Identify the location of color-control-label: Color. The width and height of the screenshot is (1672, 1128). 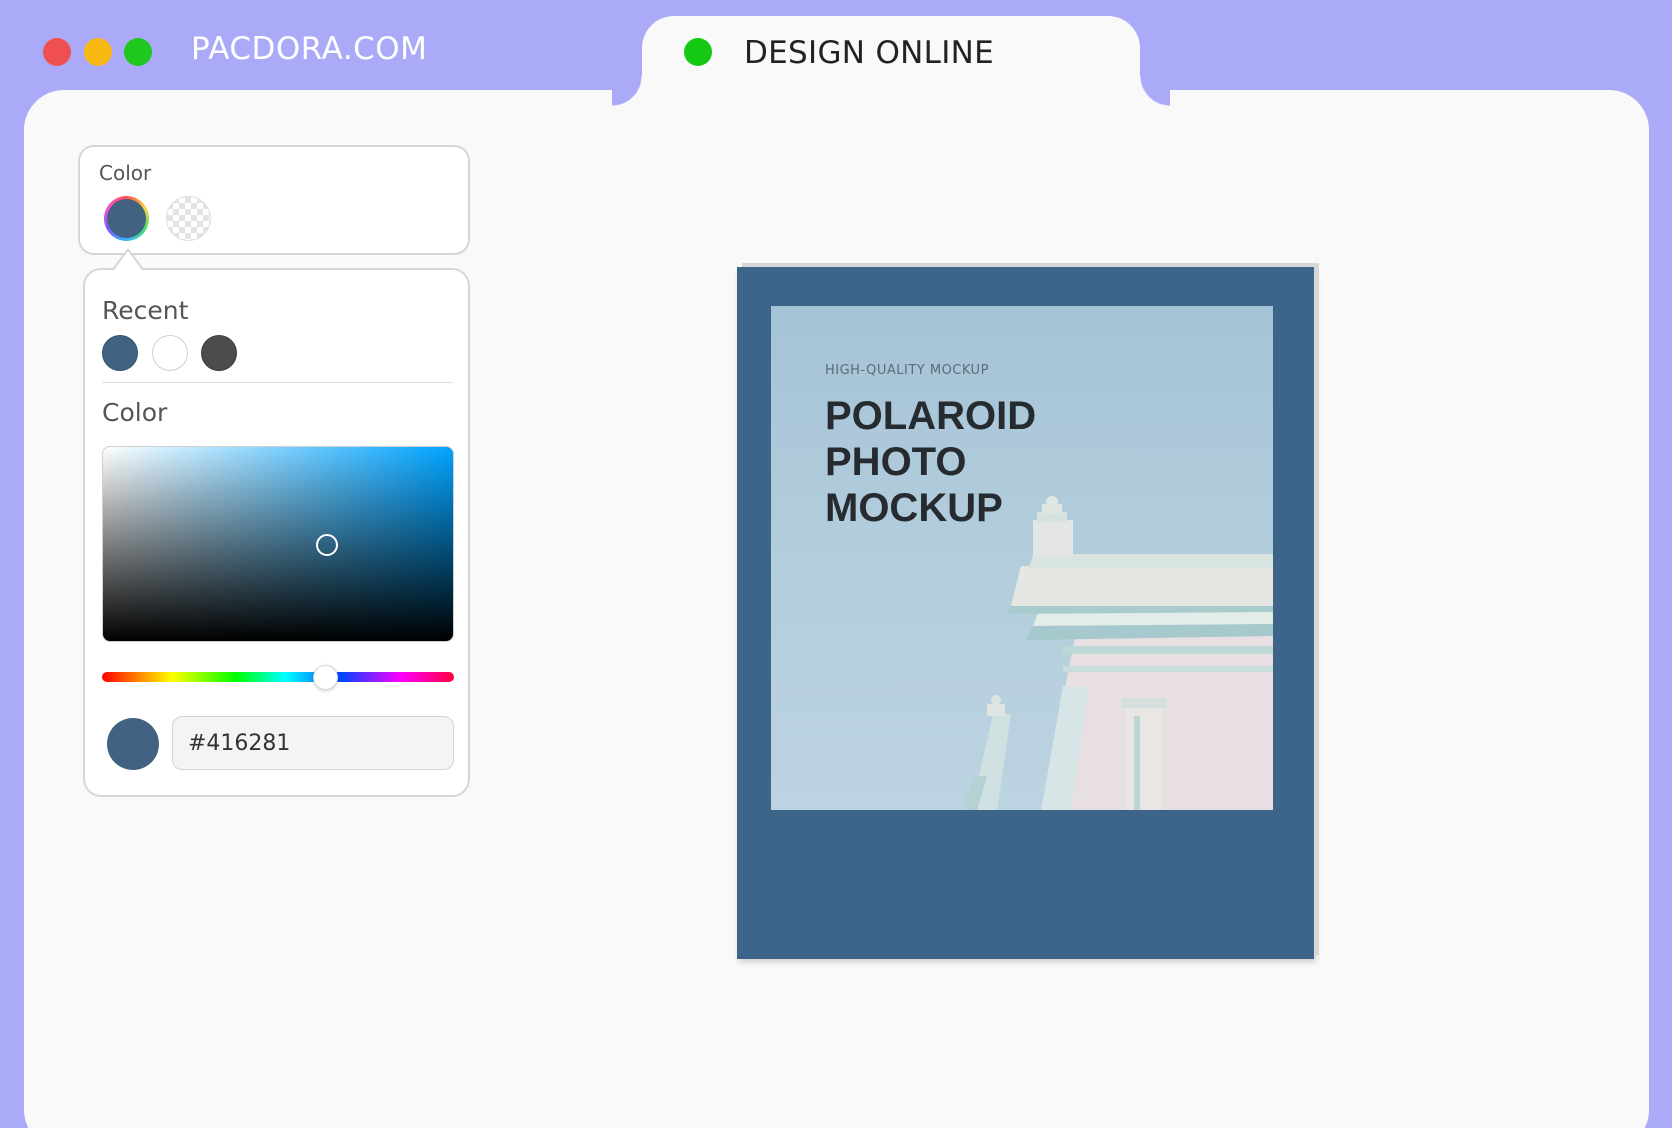
(125, 173).